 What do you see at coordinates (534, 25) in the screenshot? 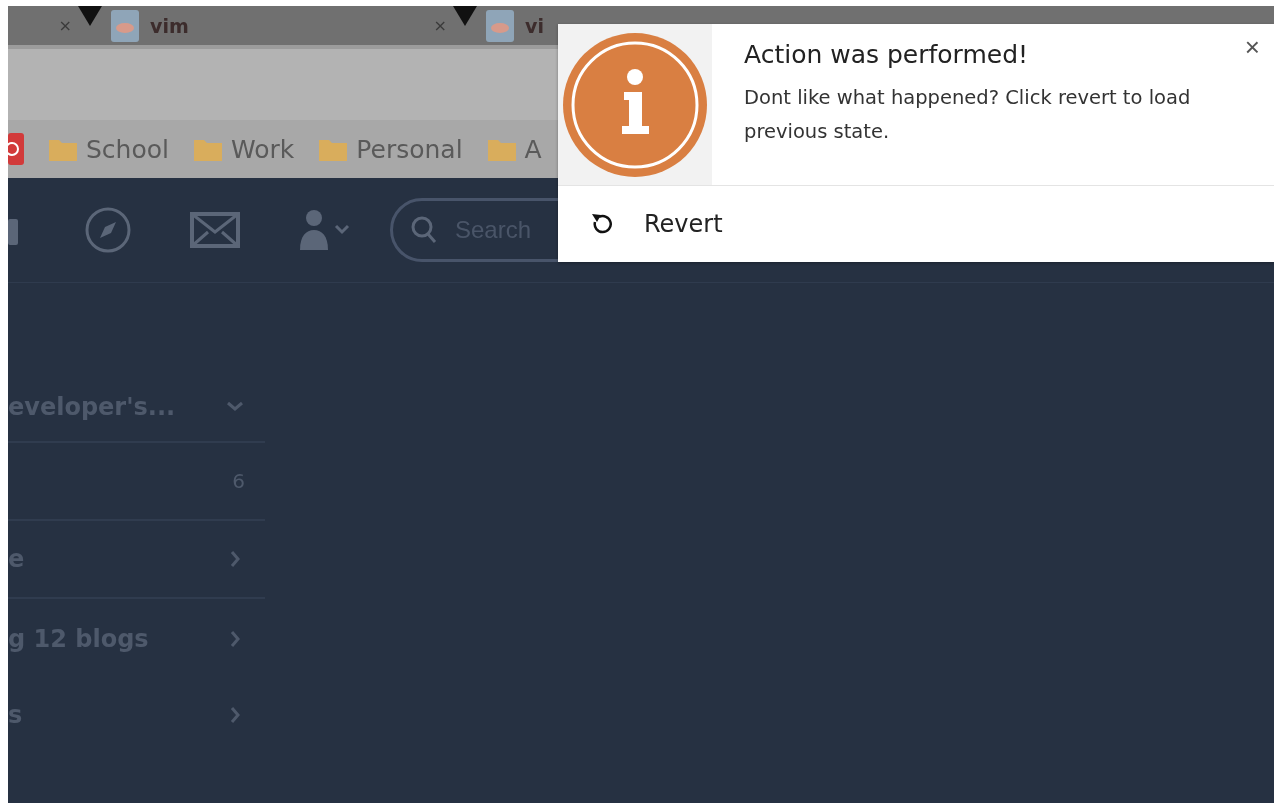
I see `tab-title: vi` at bounding box center [534, 25].